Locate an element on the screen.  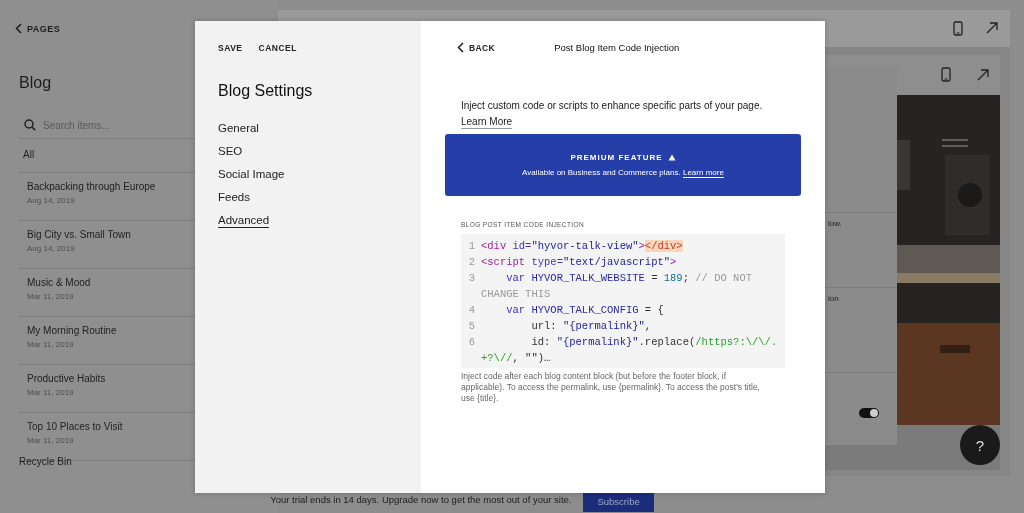
code-line: <script type="text/javascript"> is located at coordinates (579, 262).